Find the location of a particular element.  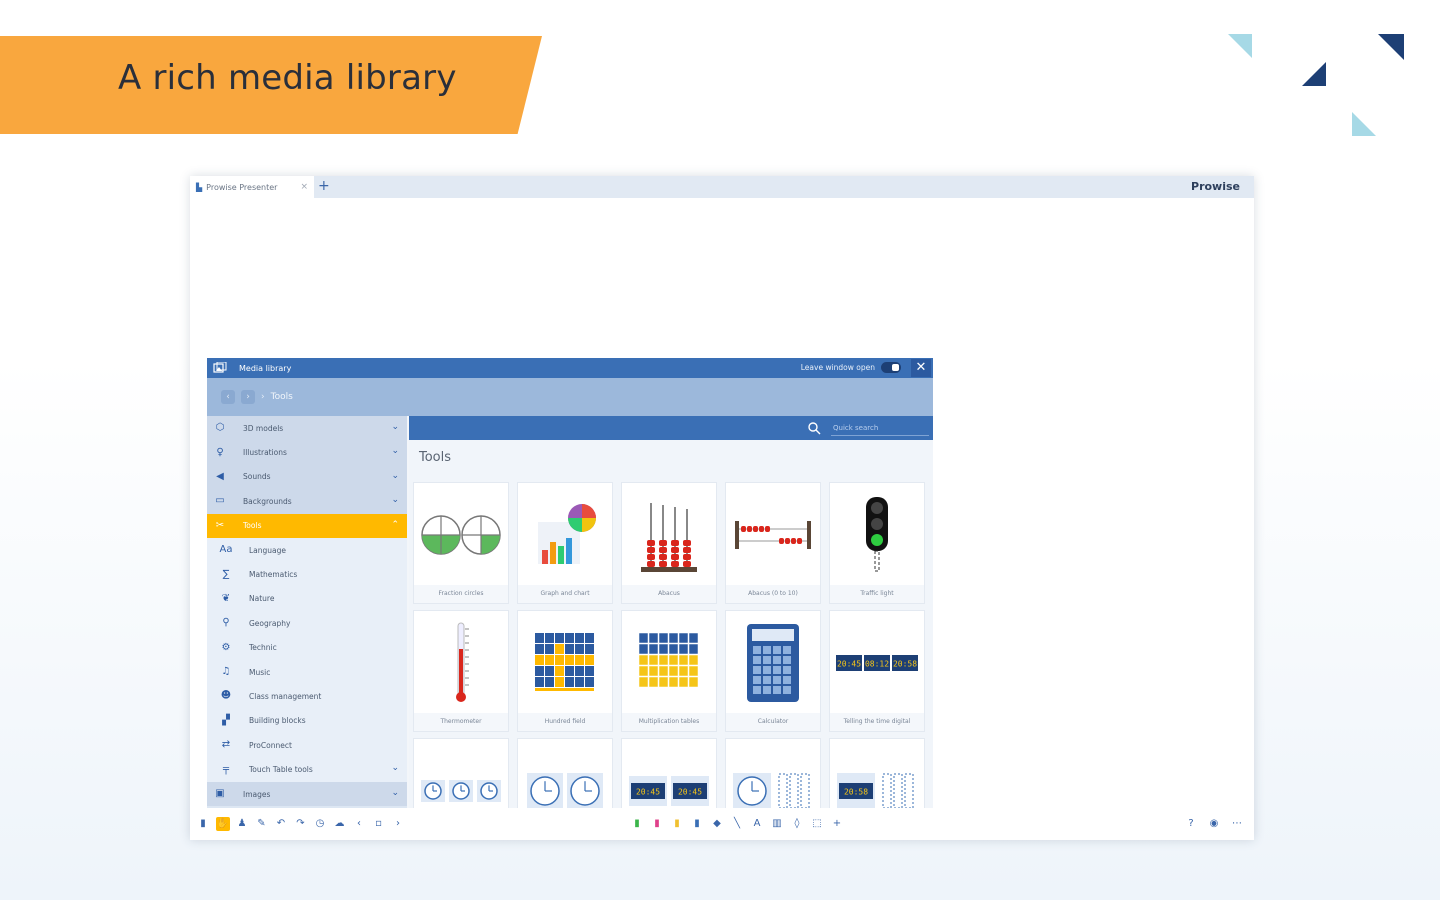

previous-page-icon: ‹ is located at coordinates (359, 824).